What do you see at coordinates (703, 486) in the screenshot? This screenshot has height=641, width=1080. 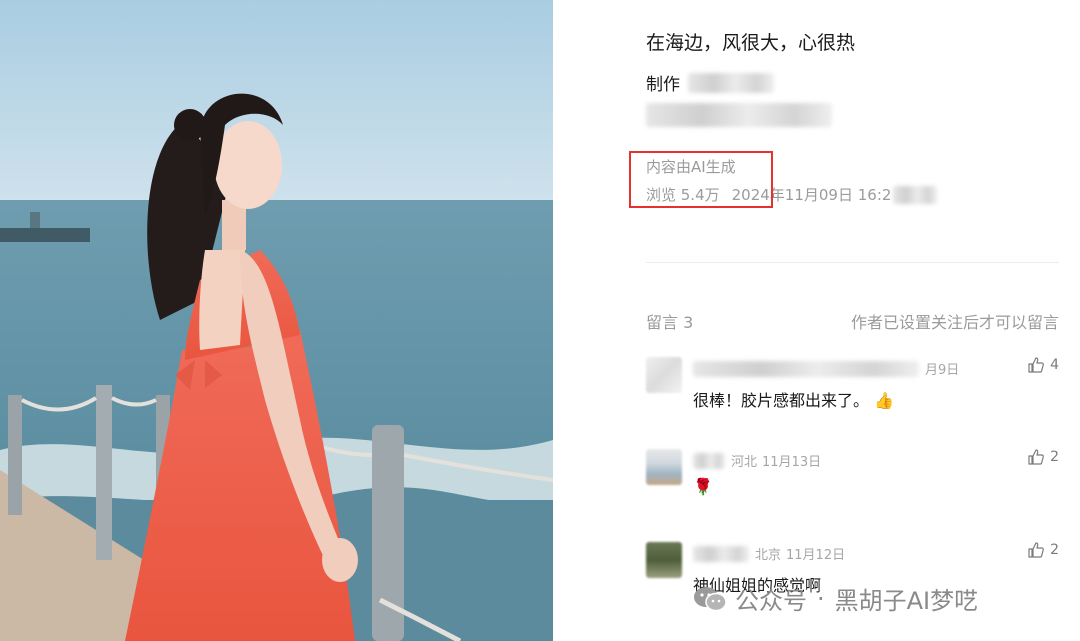 I see `comment-text: 🌹` at bounding box center [703, 486].